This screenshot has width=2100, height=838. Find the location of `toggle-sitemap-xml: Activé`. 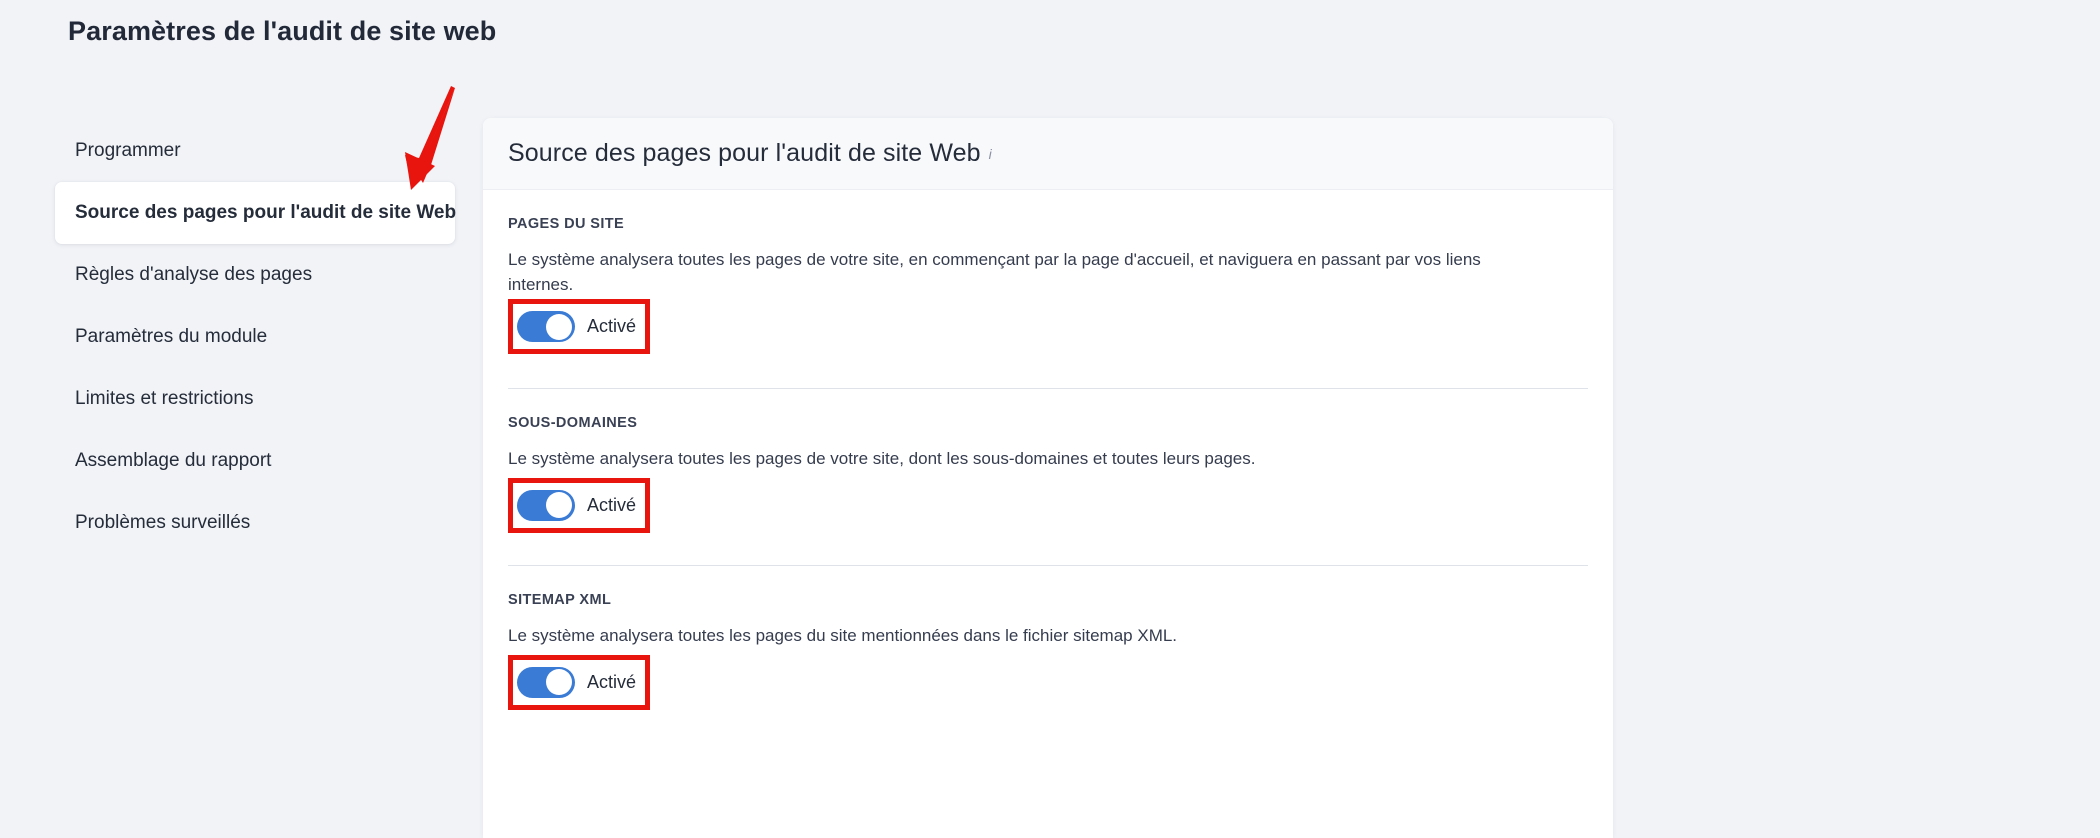

toggle-sitemap-xml: Activé is located at coordinates (579, 682).